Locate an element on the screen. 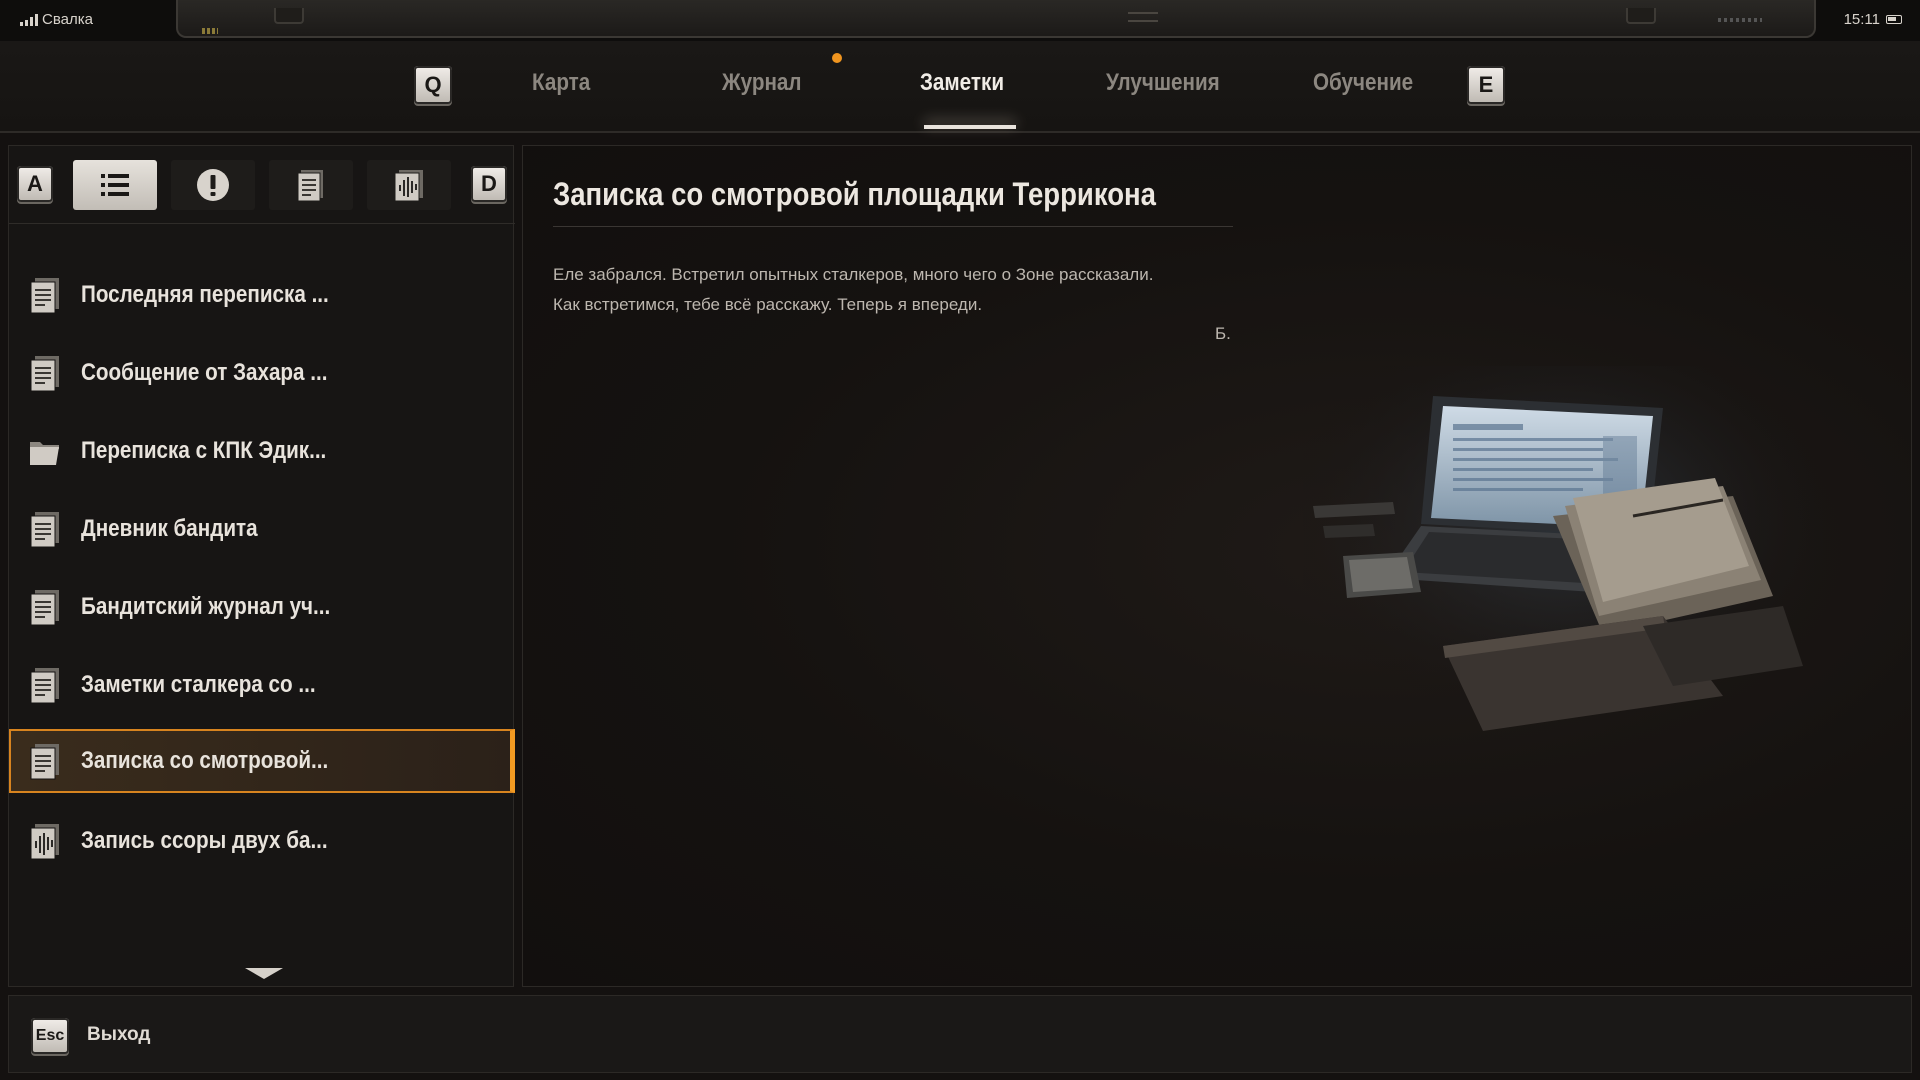 The height and width of the screenshot is (1080, 1920). list-icon is located at coordinates (115, 185).